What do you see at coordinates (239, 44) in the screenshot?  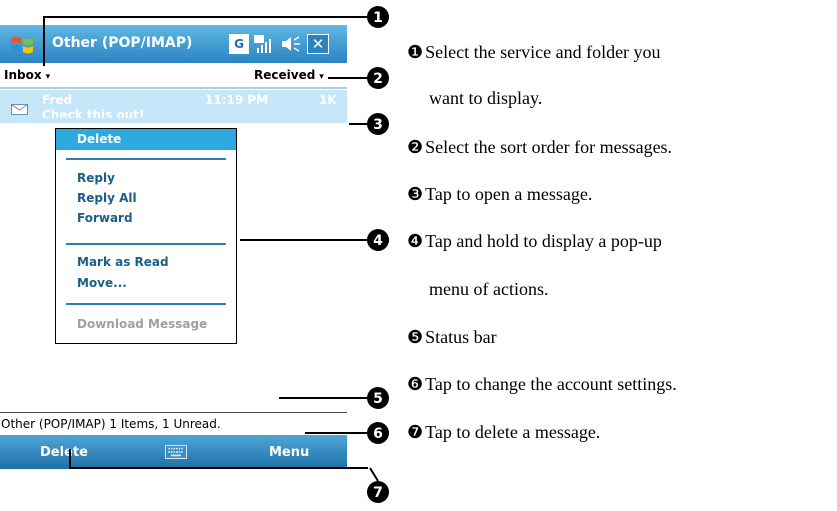 I see `network-g-icon: G` at bounding box center [239, 44].